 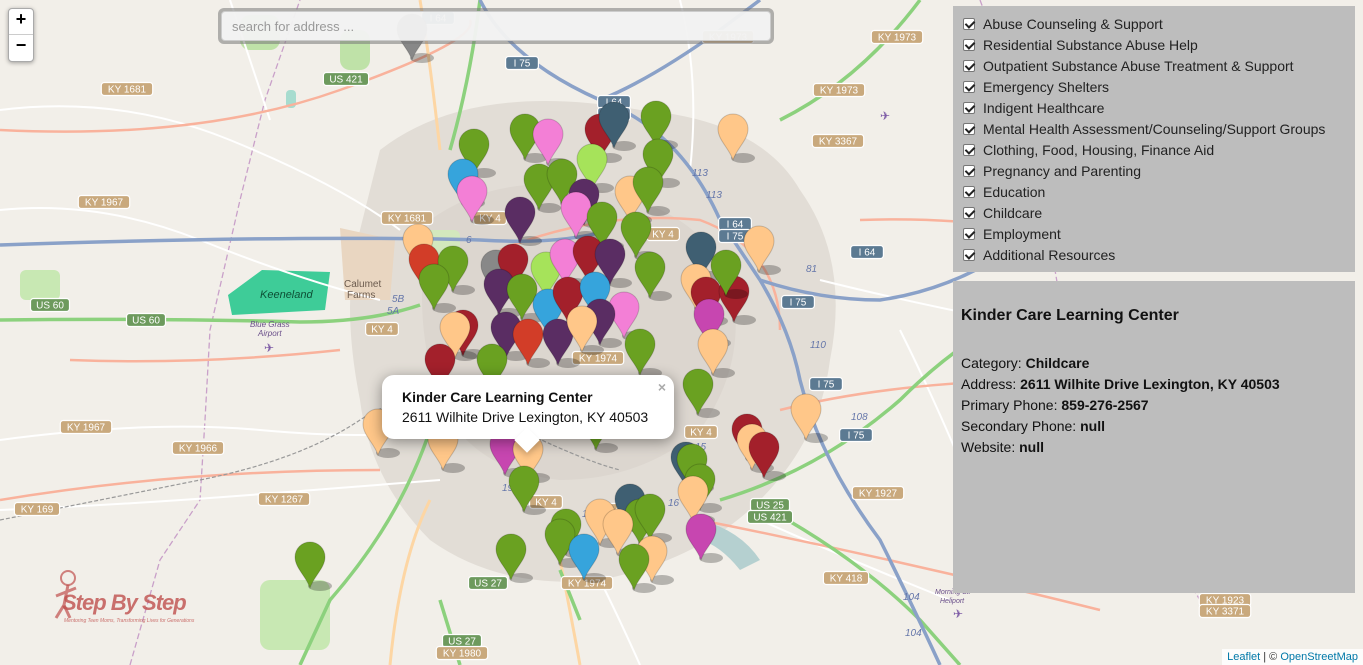 What do you see at coordinates (1062, 170) in the screenshot?
I see `category-label: Pregnancy and Parenting` at bounding box center [1062, 170].